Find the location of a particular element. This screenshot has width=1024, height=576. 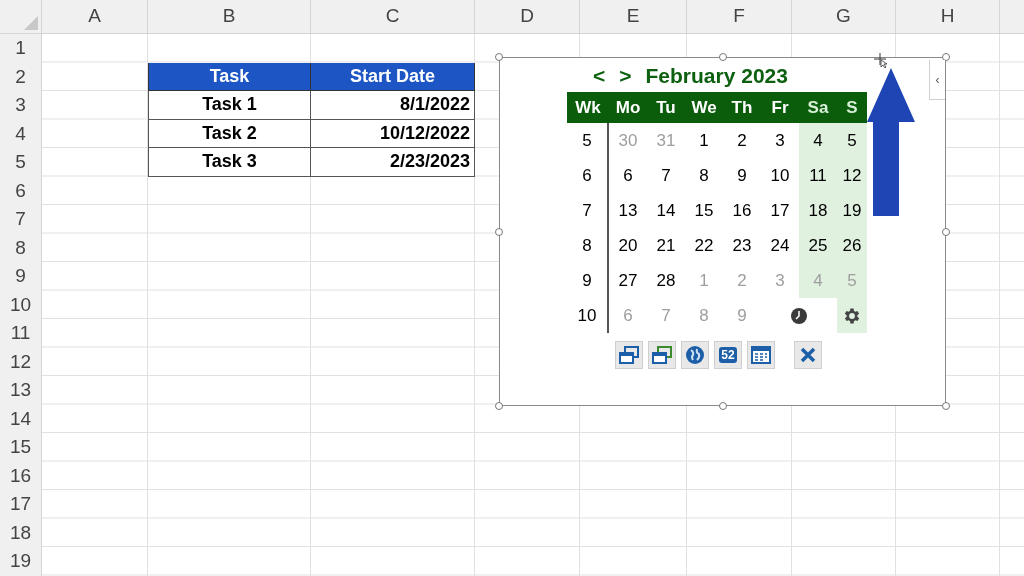

day-cell: 10 is located at coordinates (780, 175).